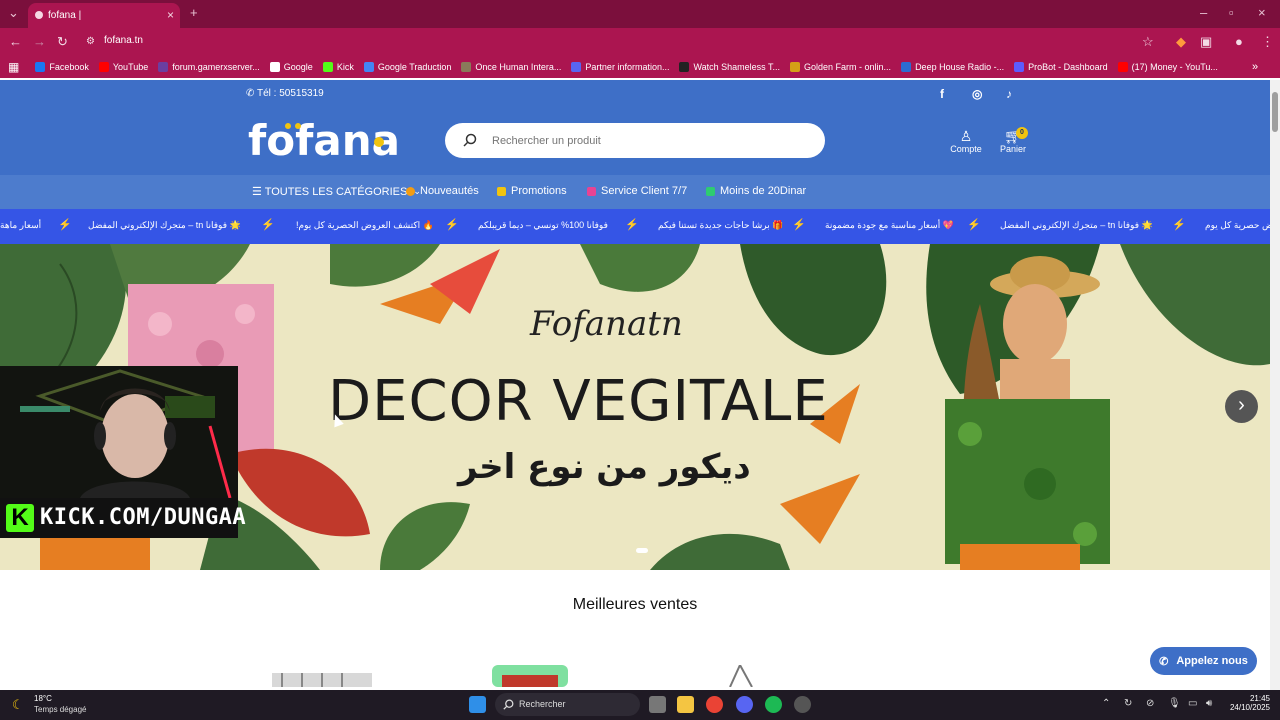 Image resolution: width=1280 pixels, height=720 pixels. Describe the element at coordinates (1231, 12) in the screenshot. I see `maximize-window-icon: ▫` at that location.